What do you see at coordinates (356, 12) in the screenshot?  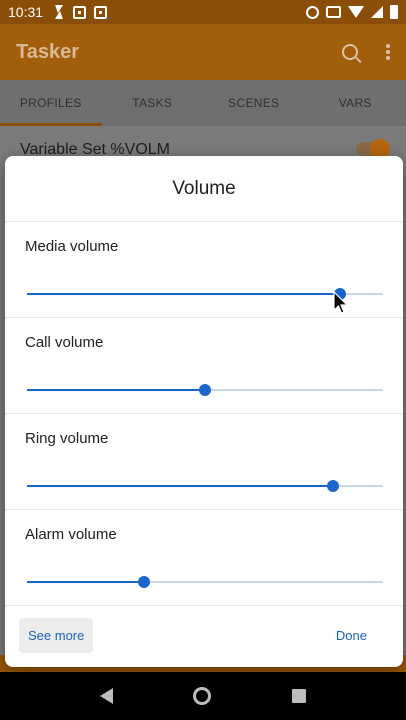 I see `wifi-icon` at bounding box center [356, 12].